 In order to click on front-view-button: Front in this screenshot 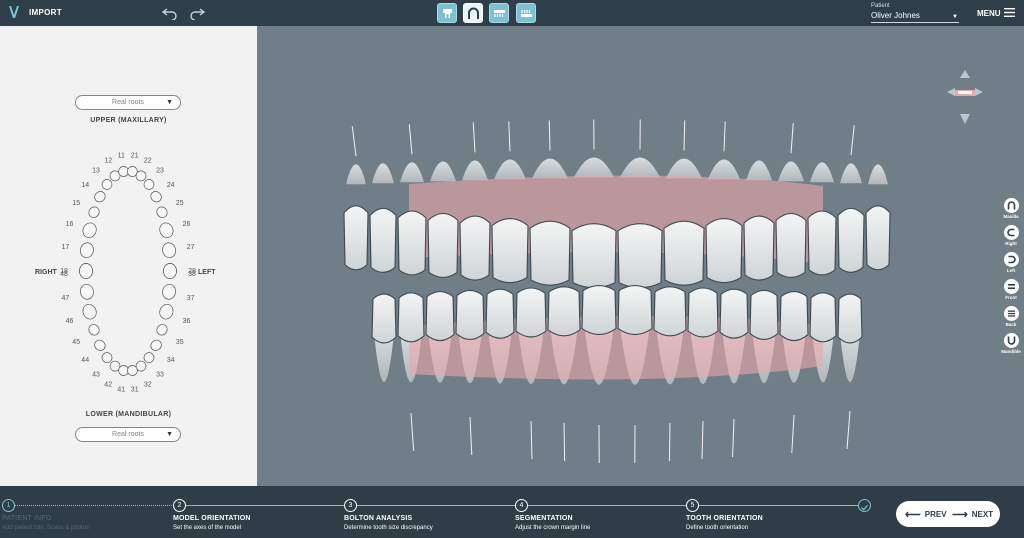, I will do `click(1011, 292)`.